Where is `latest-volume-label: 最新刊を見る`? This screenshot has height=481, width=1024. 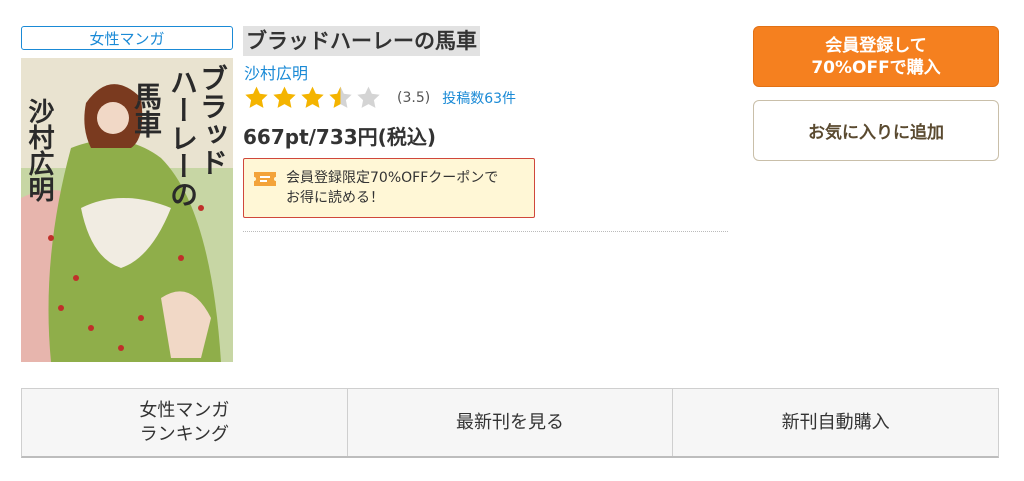 latest-volume-label: 最新刊を見る is located at coordinates (510, 422).